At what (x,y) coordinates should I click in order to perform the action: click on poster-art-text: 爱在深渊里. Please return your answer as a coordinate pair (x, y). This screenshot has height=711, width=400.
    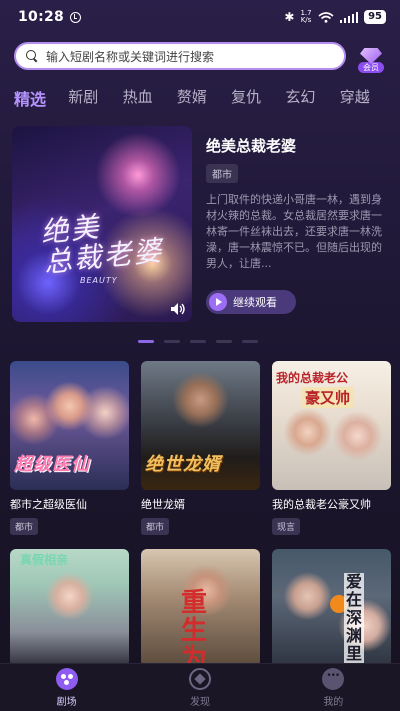
    Looking at the image, I should click on (354, 617).